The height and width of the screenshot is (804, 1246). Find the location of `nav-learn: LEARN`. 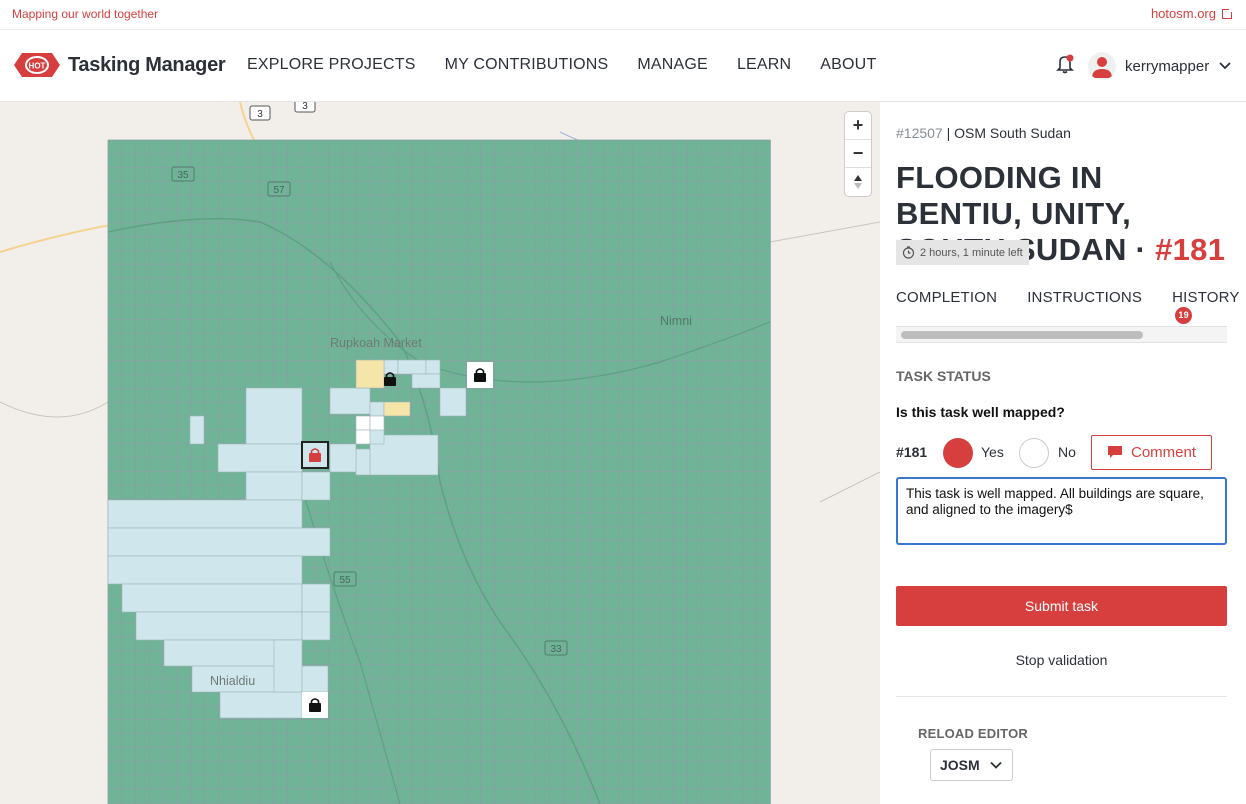

nav-learn: LEARN is located at coordinates (764, 65).